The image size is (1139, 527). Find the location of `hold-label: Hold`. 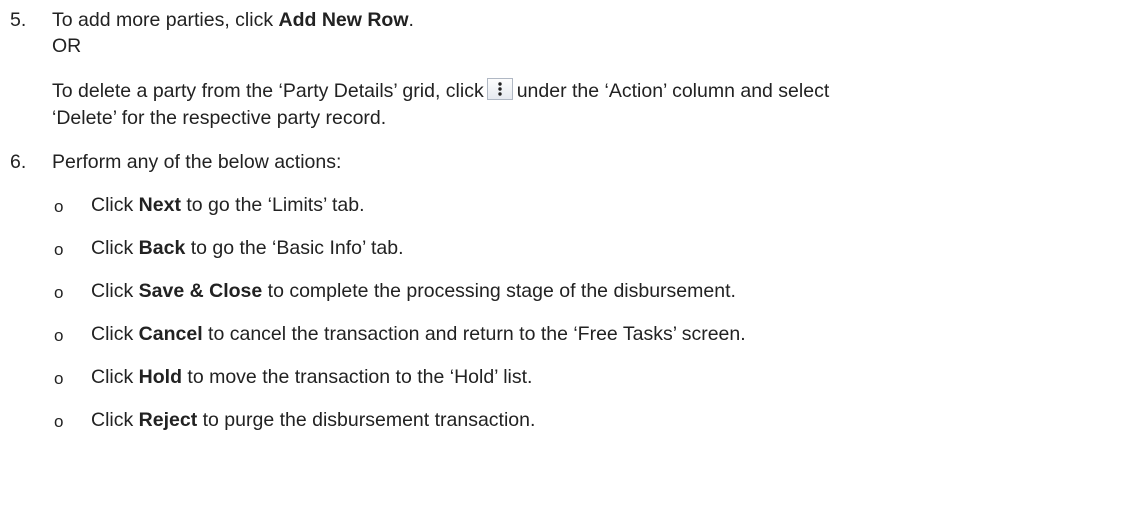

hold-label: Hold is located at coordinates (160, 377).